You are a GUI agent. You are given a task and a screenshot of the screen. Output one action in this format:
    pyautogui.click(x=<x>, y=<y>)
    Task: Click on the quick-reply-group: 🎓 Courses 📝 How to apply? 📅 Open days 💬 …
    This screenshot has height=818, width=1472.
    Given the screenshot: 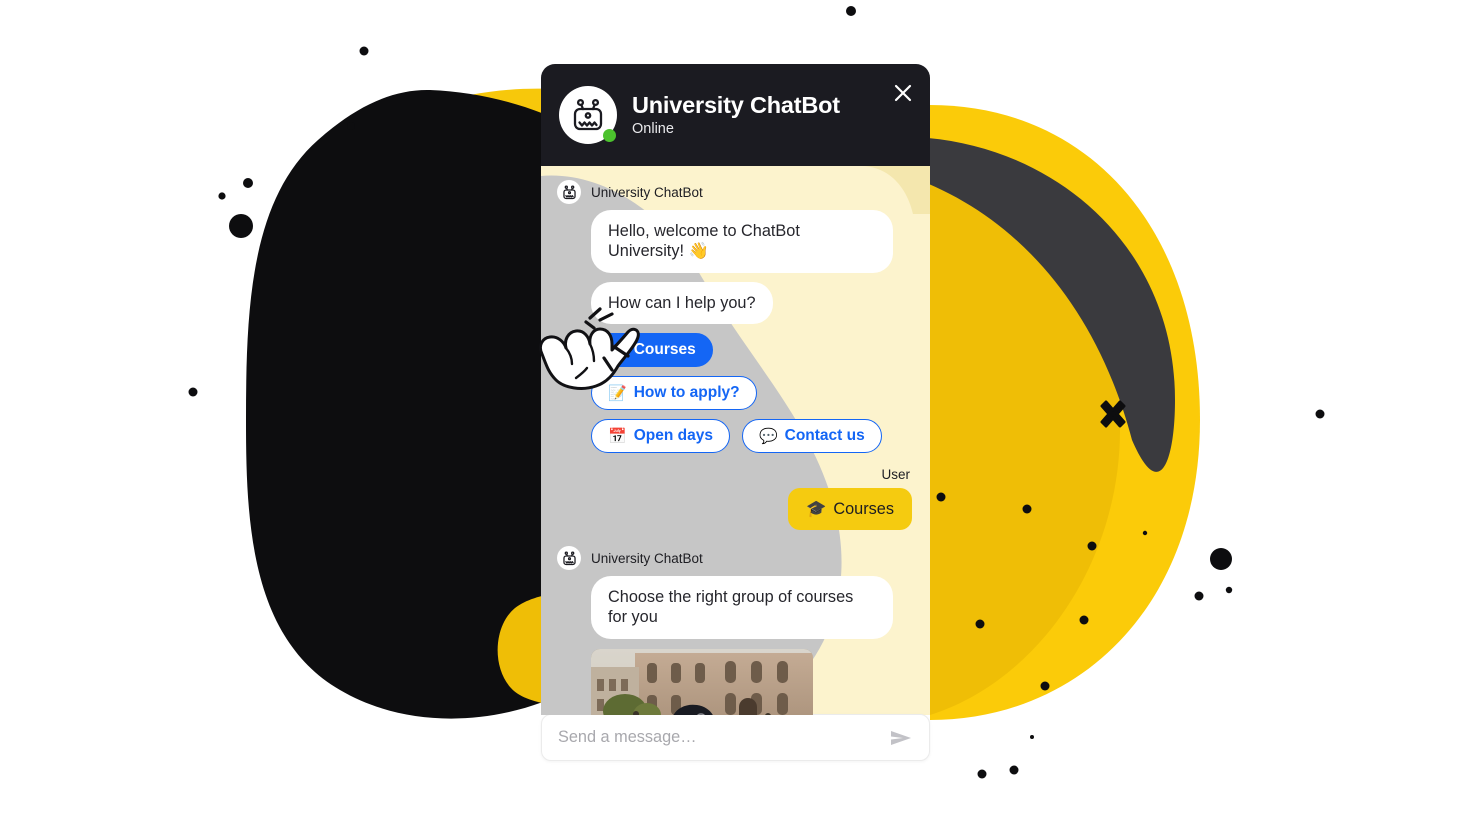 What is the action you would take?
    pyautogui.click(x=722, y=393)
    